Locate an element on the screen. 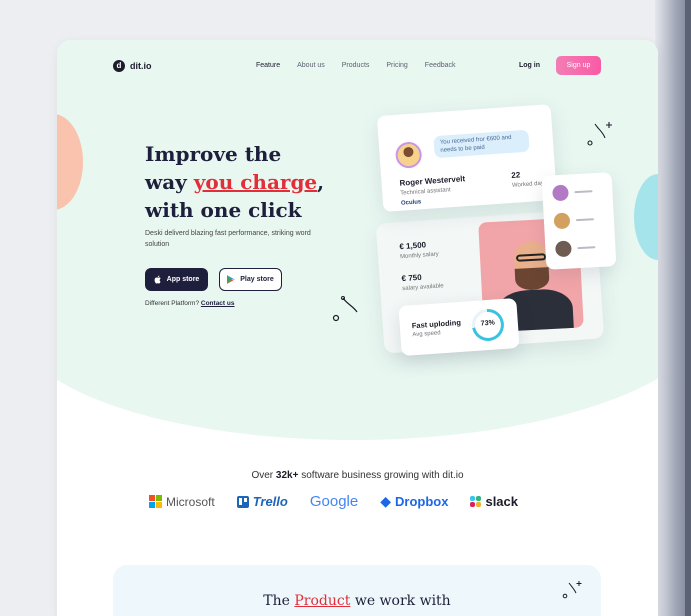 This screenshot has width=691, height=616. product-title-post: we work with is located at coordinates (400, 601).